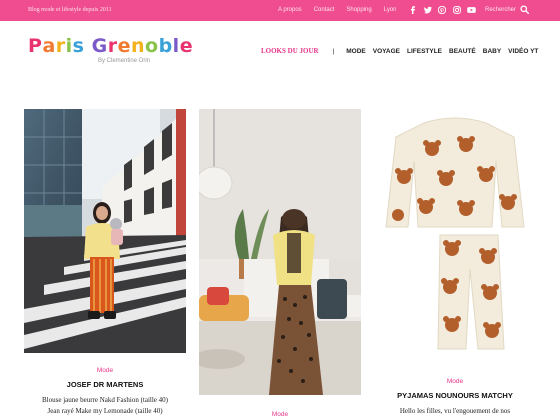 The width and height of the screenshot is (560, 420). What do you see at coordinates (124, 61) in the screenshot?
I see `site-byline: By Clementine Orin` at bounding box center [124, 61].